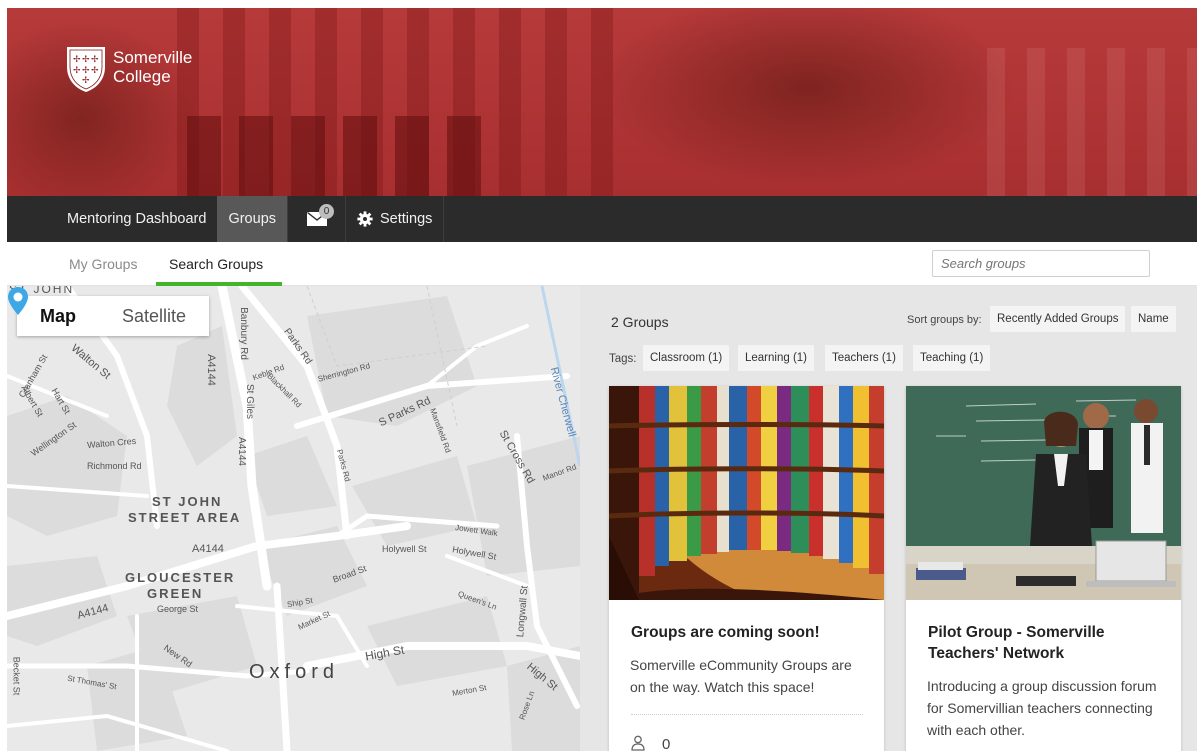 The image size is (1197, 751). Describe the element at coordinates (747, 714) in the screenshot. I see `card-divider` at that location.